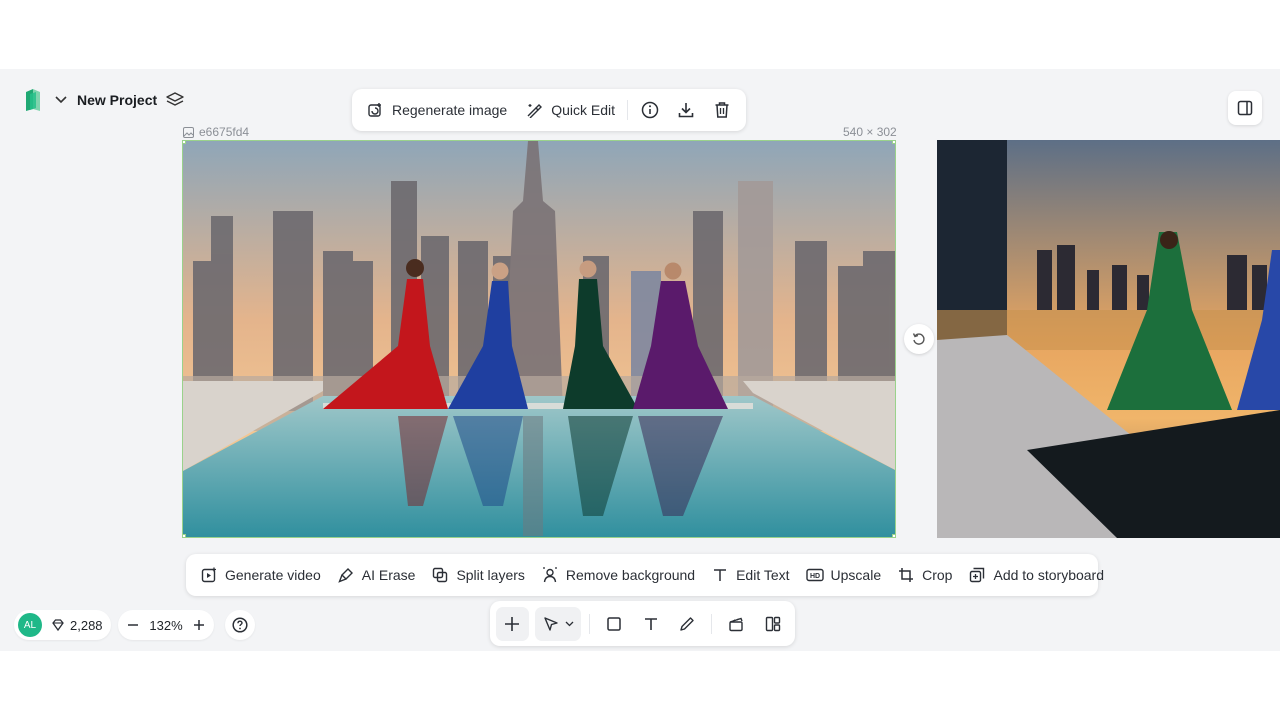 The image size is (1280, 720). I want to click on rooftop-pool-illustration, so click(1108, 339).